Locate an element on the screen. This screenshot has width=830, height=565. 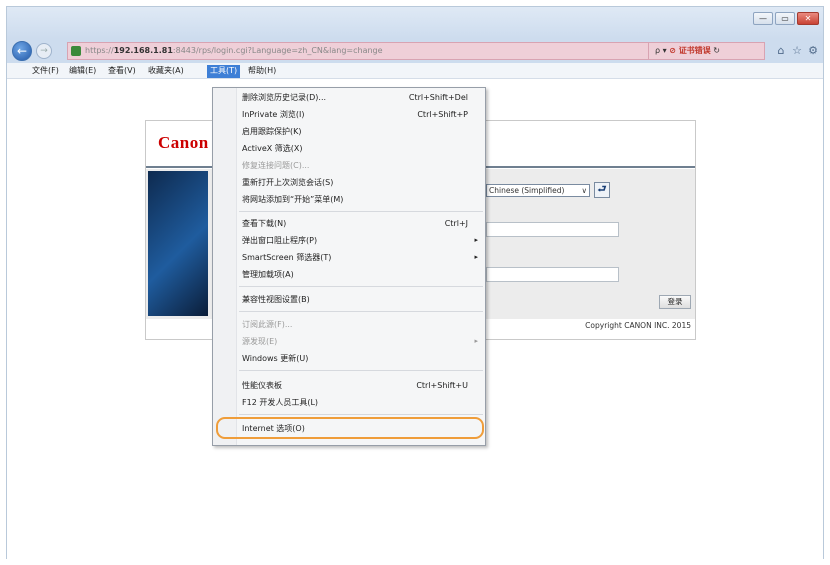
menu-item-add-to-start: 将网站添加到“开始”菜单(M) is located at coordinates (362, 199).